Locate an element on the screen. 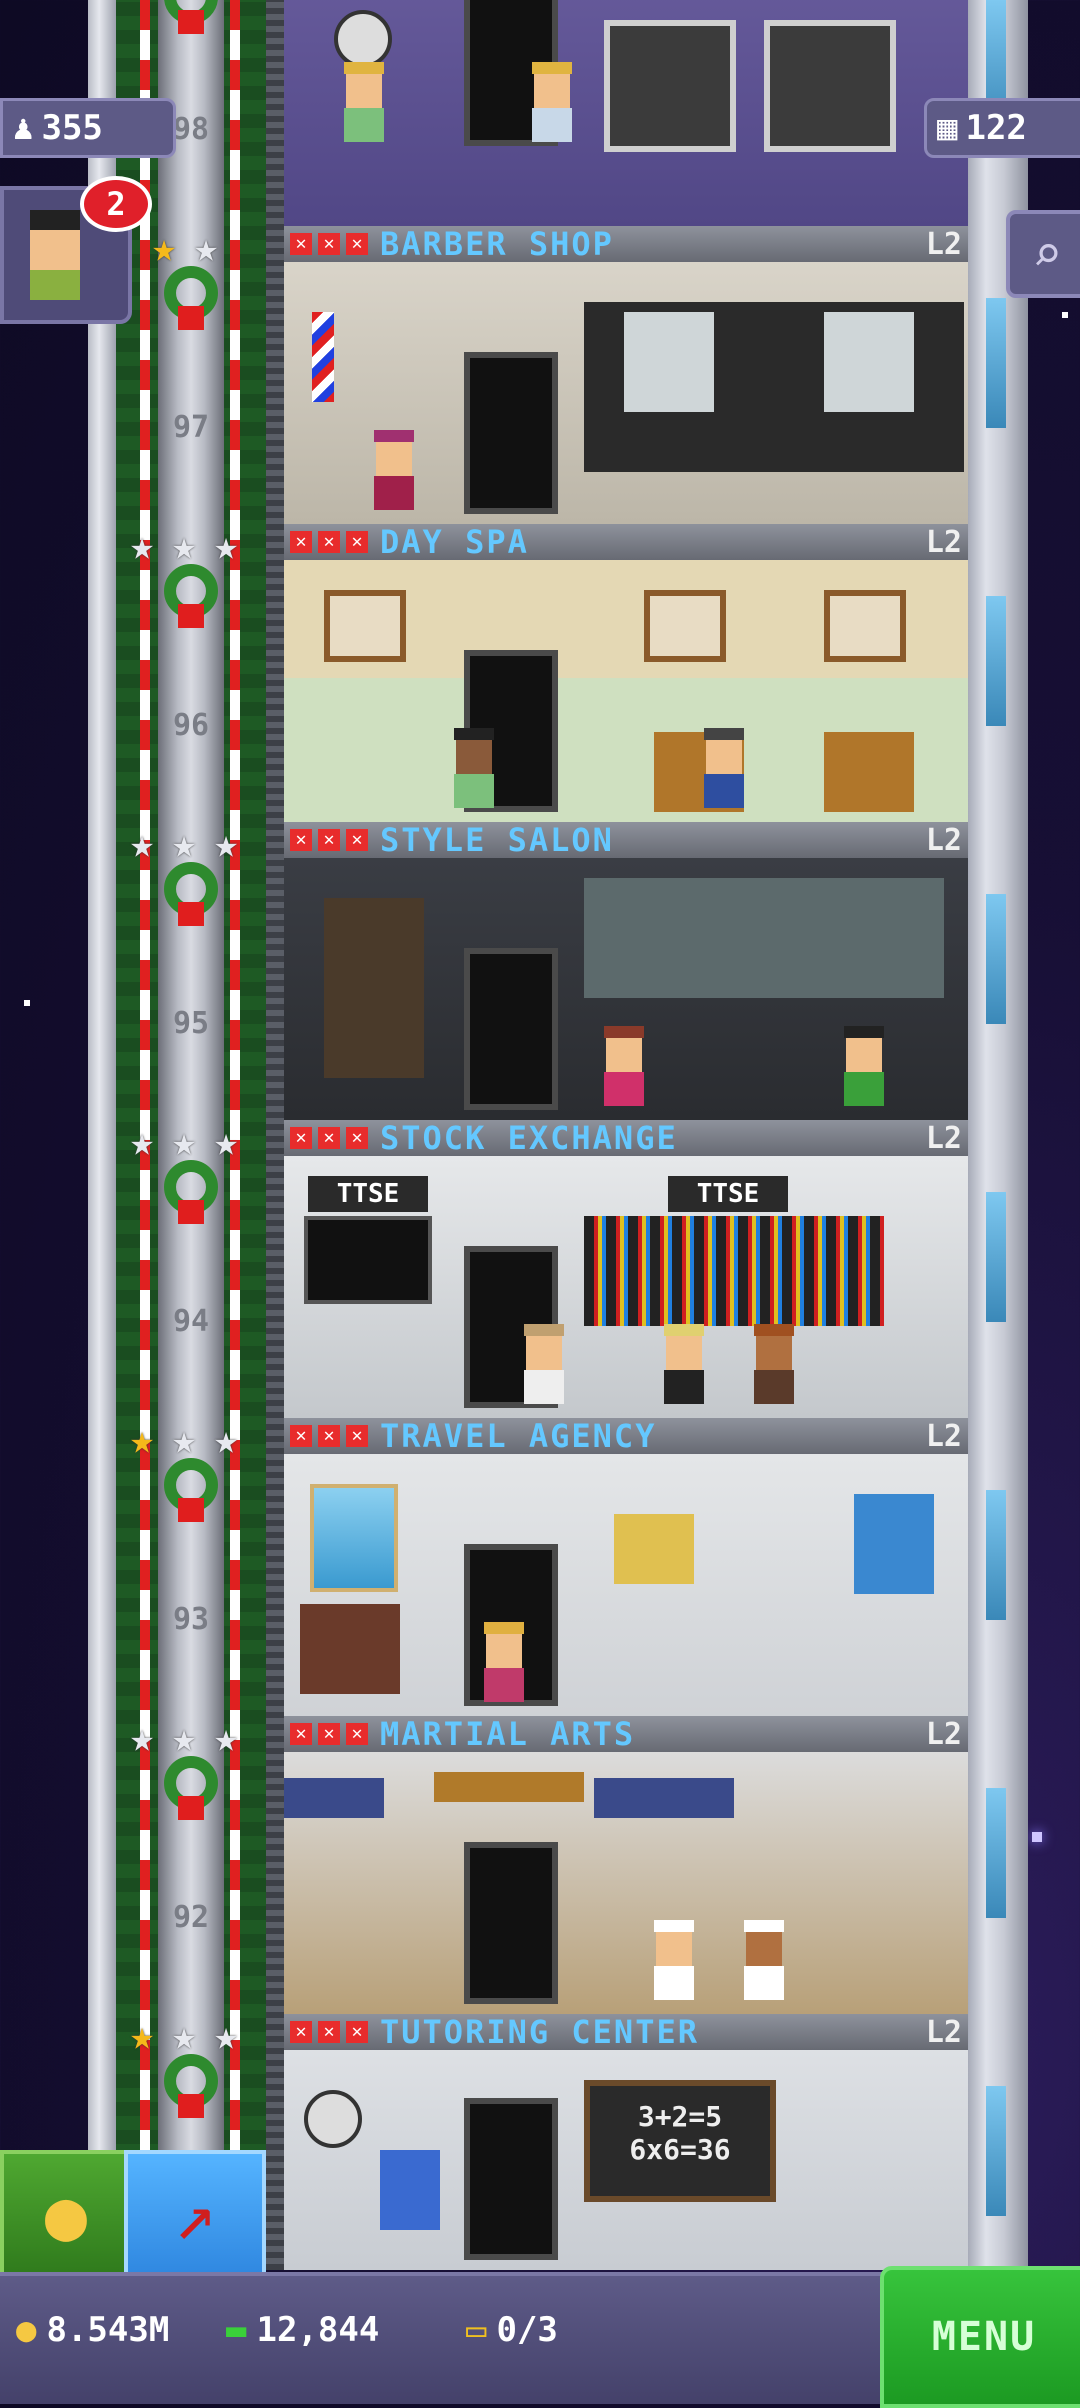  brochure-shelf is located at coordinates (350, 1649).